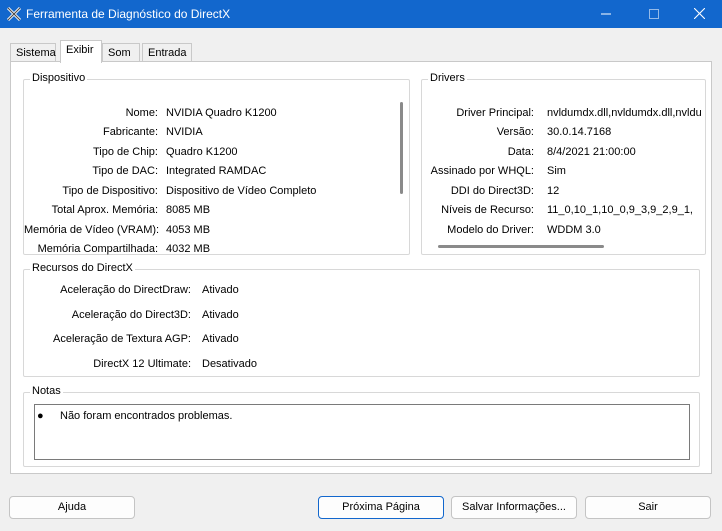 This screenshot has width=722, height=531. Describe the element at coordinates (128, 14) in the screenshot. I see `window-title: Ferramenta de Diagnóstico do DirectX` at that location.